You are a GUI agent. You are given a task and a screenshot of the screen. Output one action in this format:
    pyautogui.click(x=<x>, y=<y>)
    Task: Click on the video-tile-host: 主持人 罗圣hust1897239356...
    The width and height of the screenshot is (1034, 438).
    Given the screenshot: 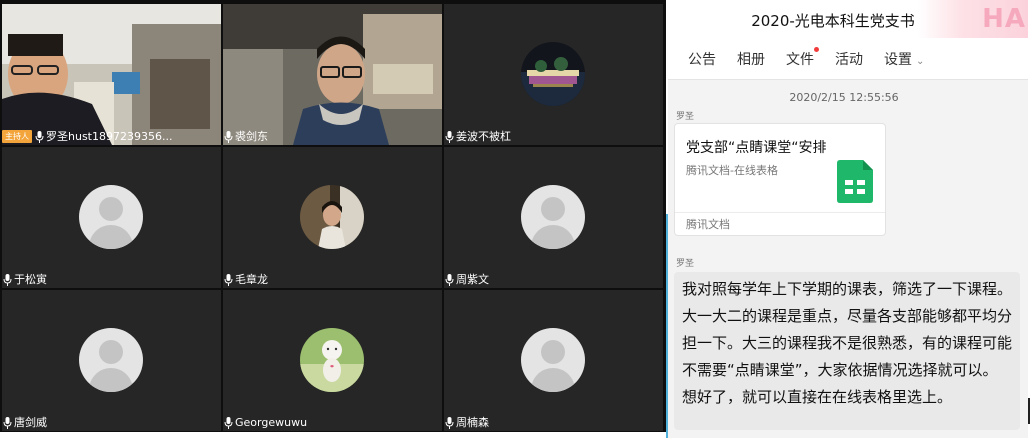 What is the action you would take?
    pyautogui.click(x=111, y=74)
    